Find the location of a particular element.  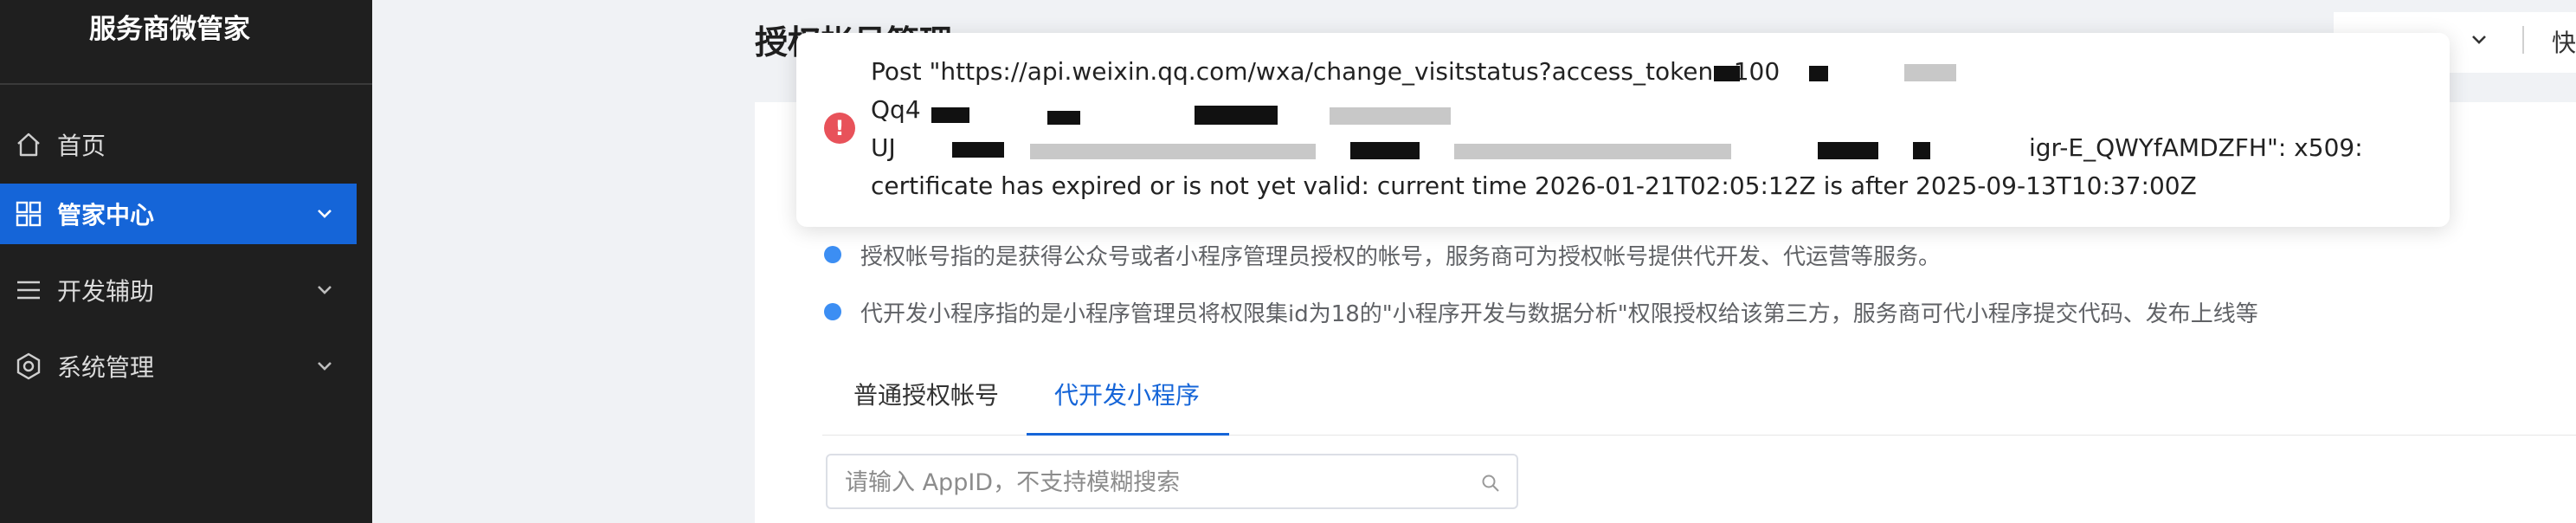

topbar-divider is located at coordinates (2523, 40).